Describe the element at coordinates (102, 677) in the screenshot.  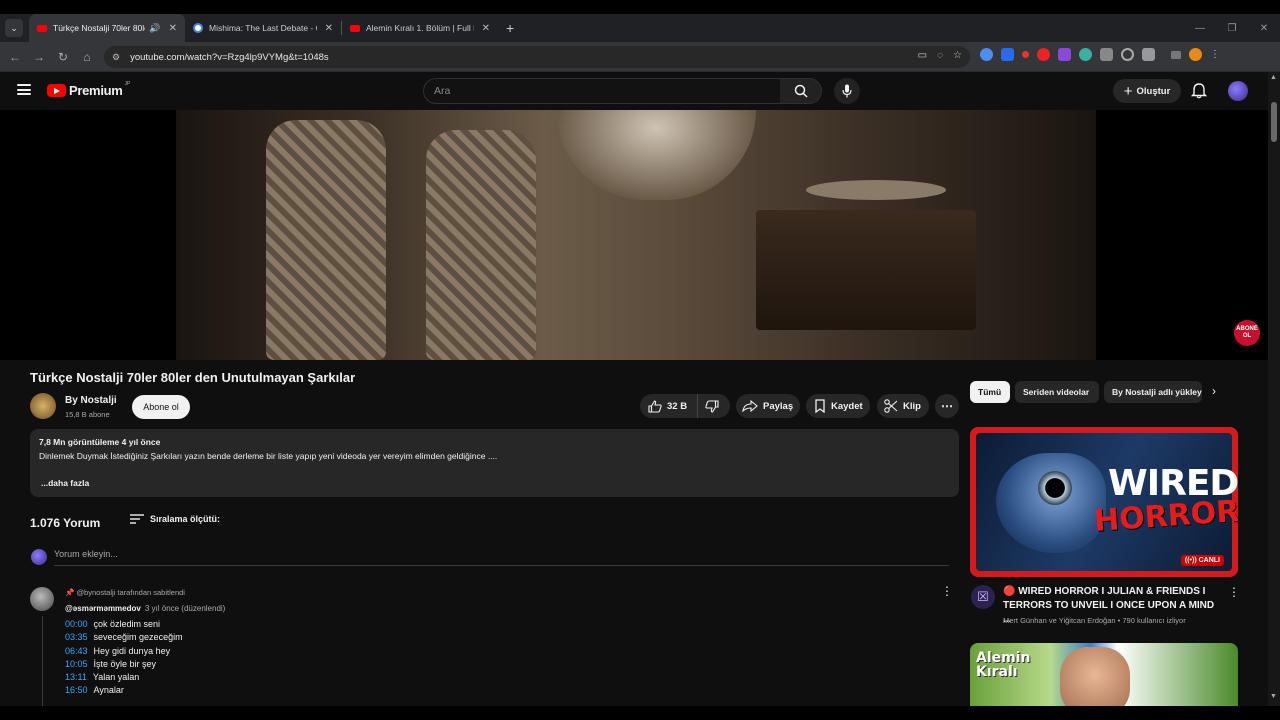
I see `timestamp-line: 13:11 Yalan yalan` at that location.